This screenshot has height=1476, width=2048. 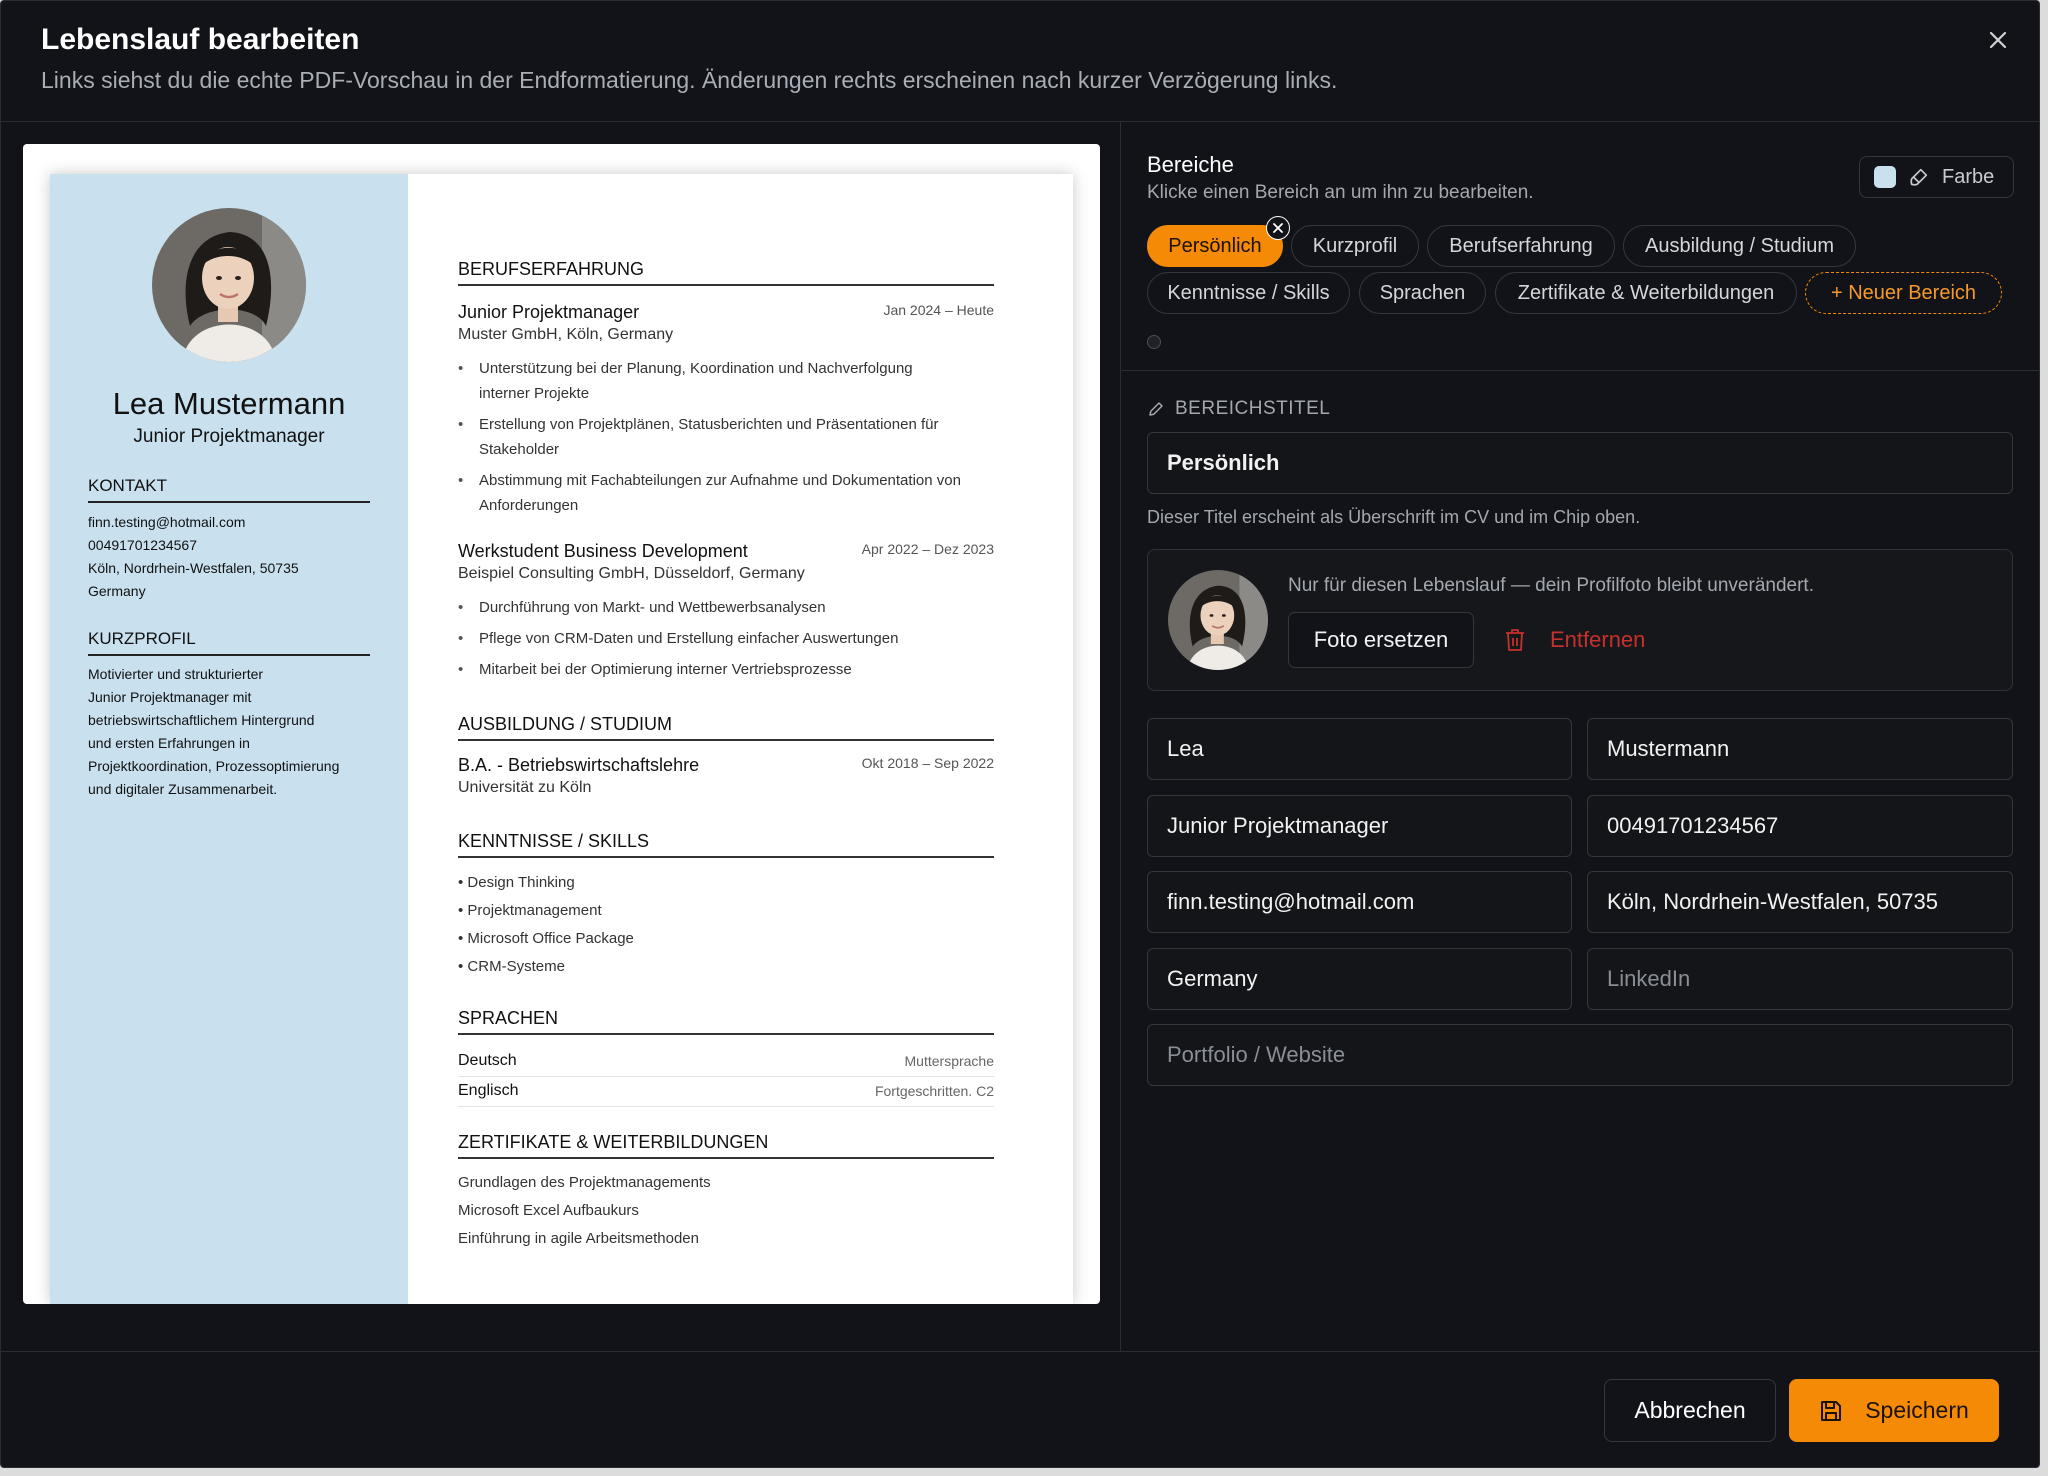 I want to click on section-title-label: BEREICHSTITEL, so click(x=1238, y=409).